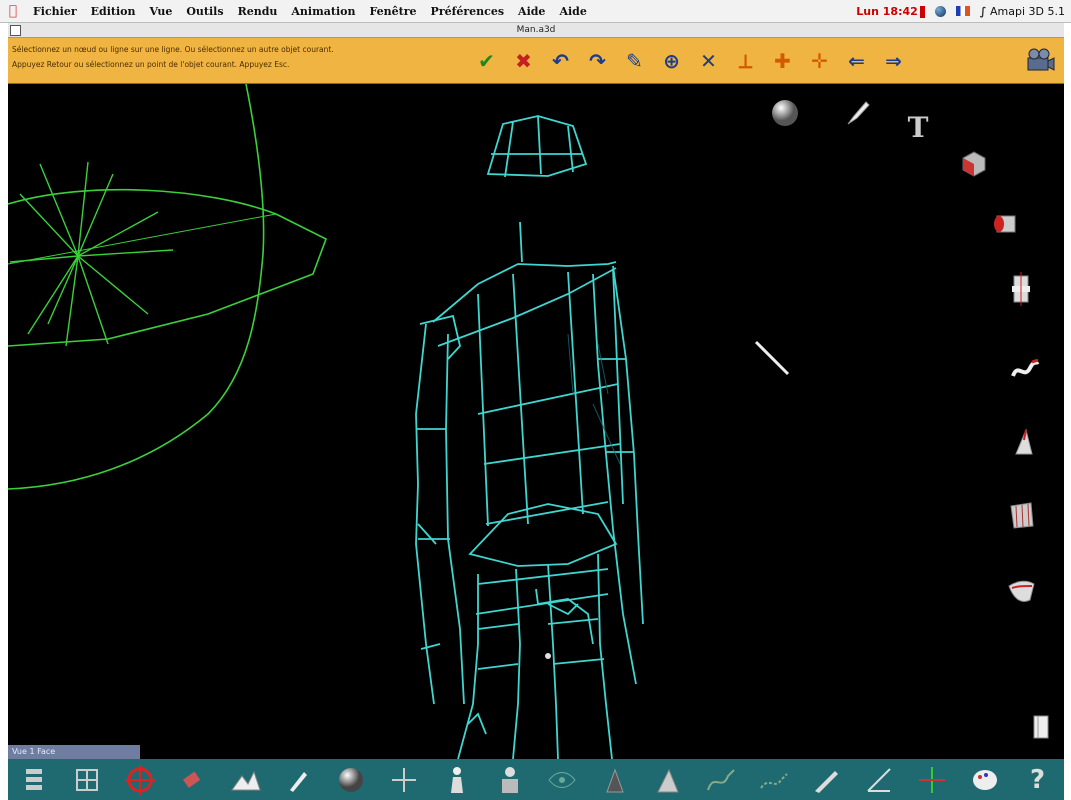  I want to click on menu-fichier: Fichier, so click(55, 11).